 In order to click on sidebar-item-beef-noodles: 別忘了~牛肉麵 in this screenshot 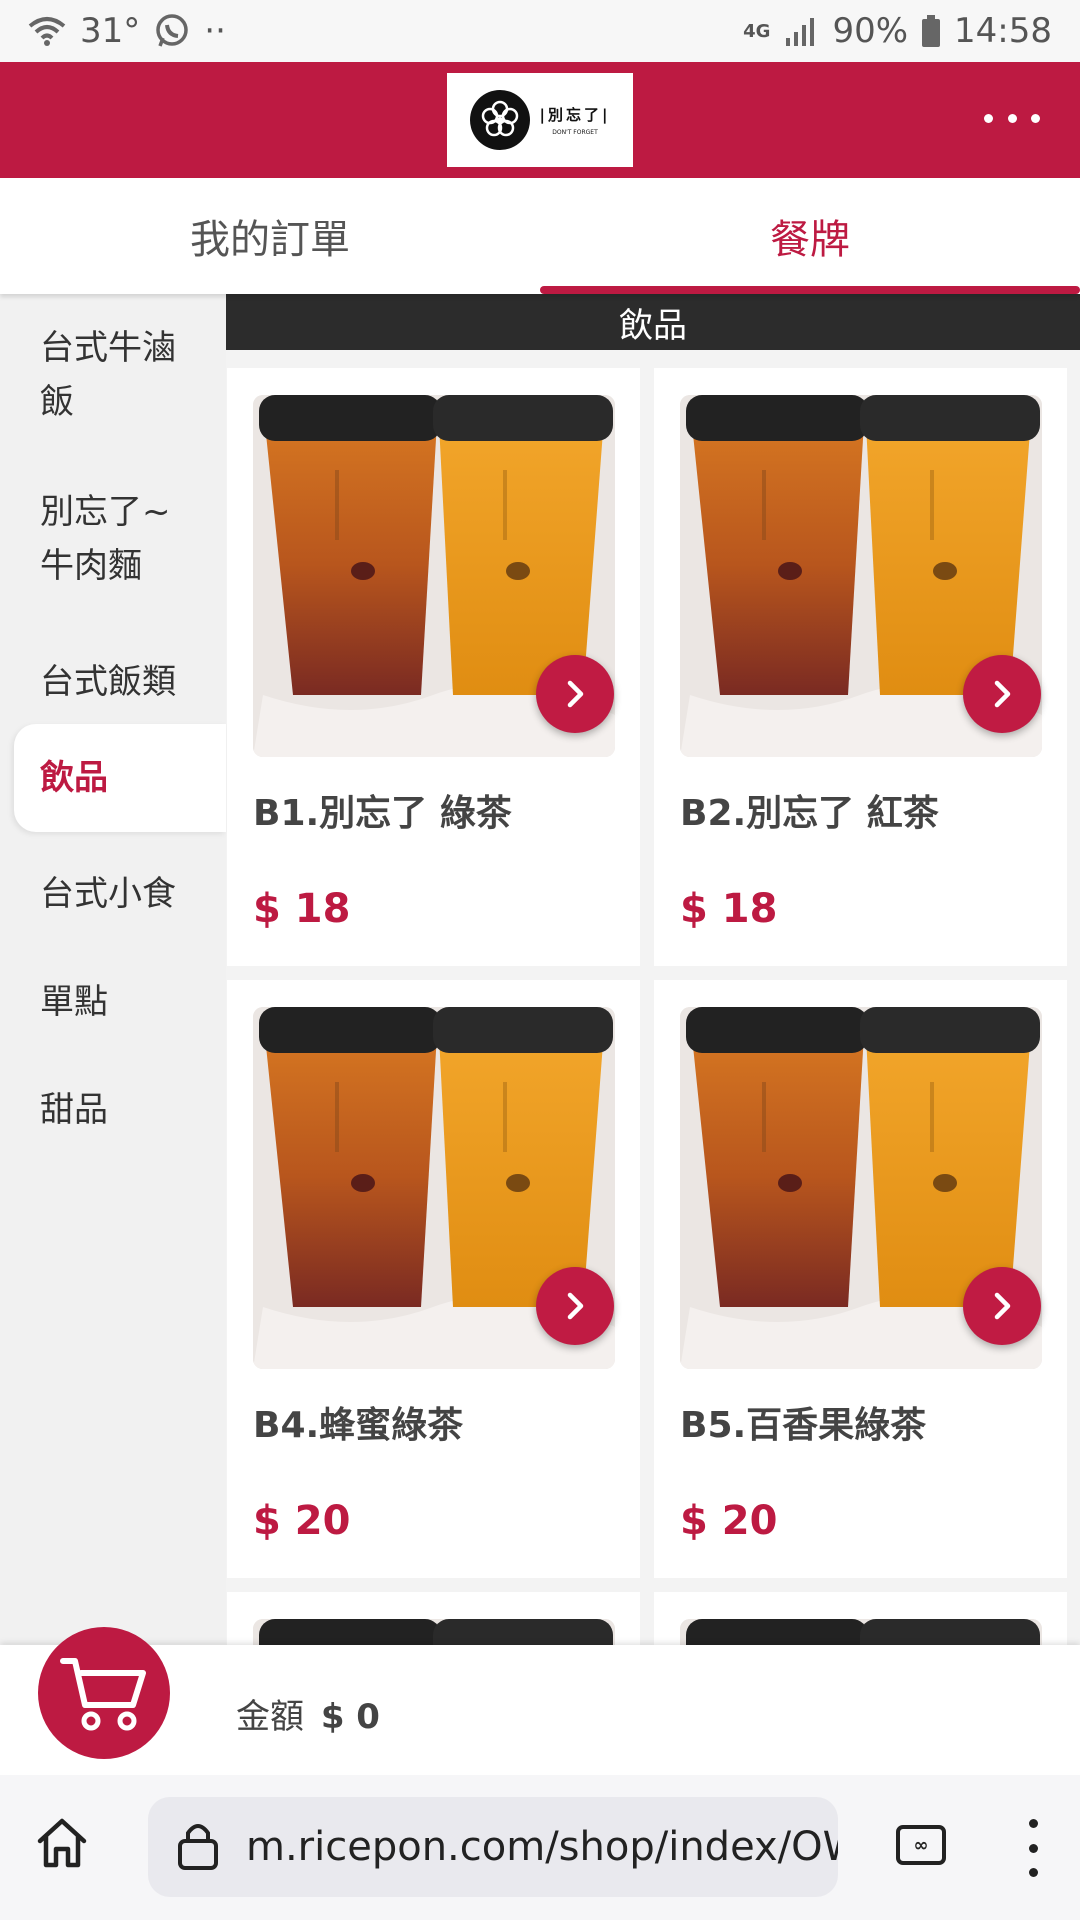, I will do `click(109, 539)`.